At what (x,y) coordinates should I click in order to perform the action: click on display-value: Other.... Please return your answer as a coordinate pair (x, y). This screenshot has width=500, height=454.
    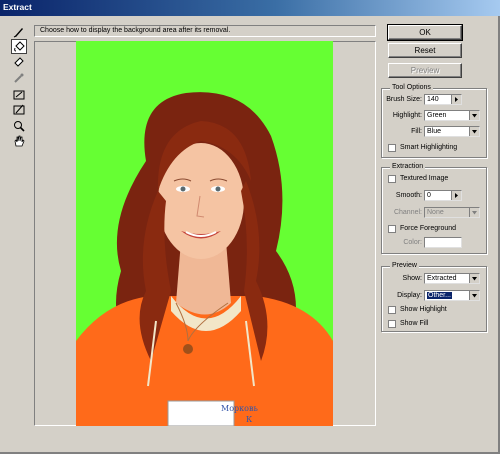
    Looking at the image, I should click on (439, 295).